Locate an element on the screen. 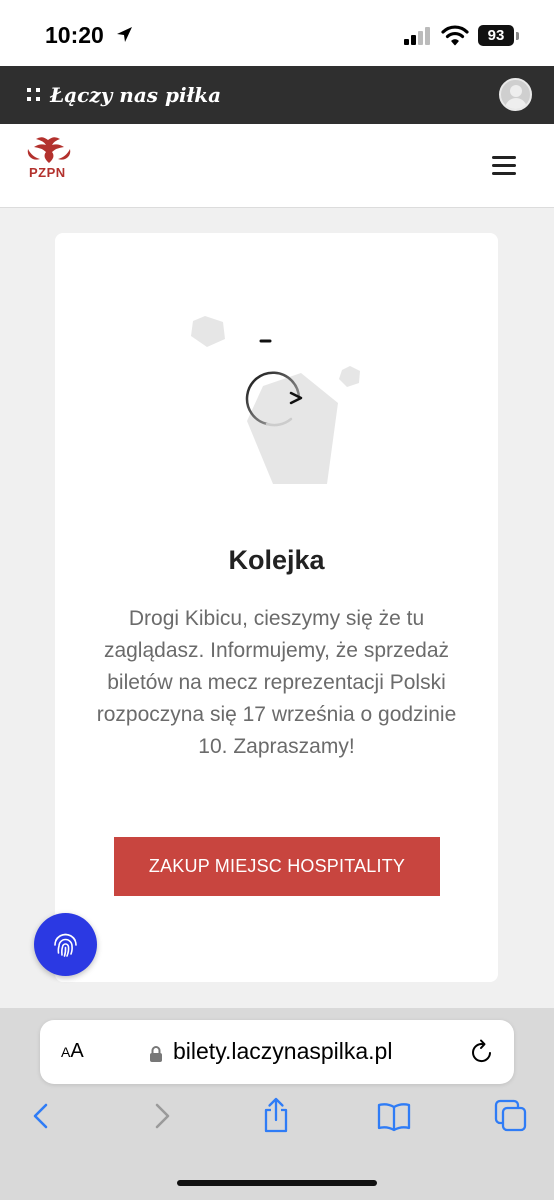 The image size is (554, 1200). large-pentagon-shape is located at coordinates (292, 428).